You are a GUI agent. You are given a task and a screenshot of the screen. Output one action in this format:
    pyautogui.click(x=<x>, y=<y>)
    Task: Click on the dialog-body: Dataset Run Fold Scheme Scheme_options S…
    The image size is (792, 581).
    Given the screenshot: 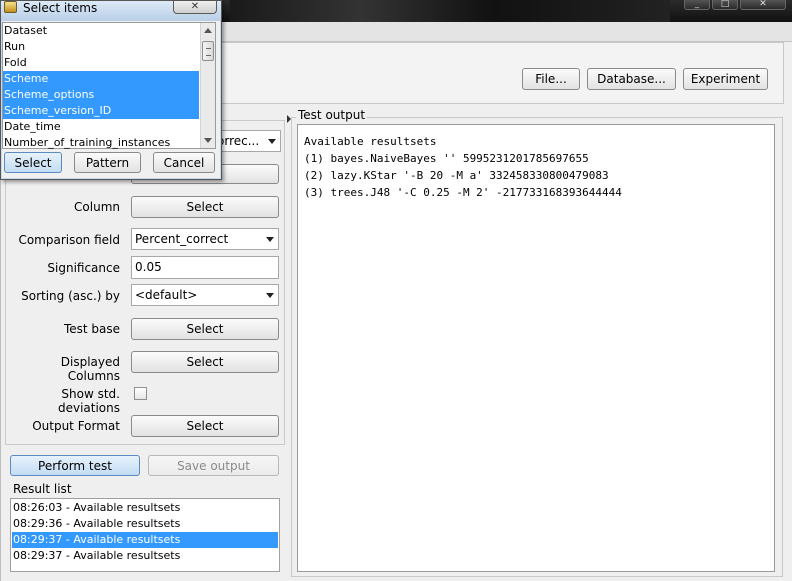 What is the action you would take?
    pyautogui.click(x=111, y=99)
    